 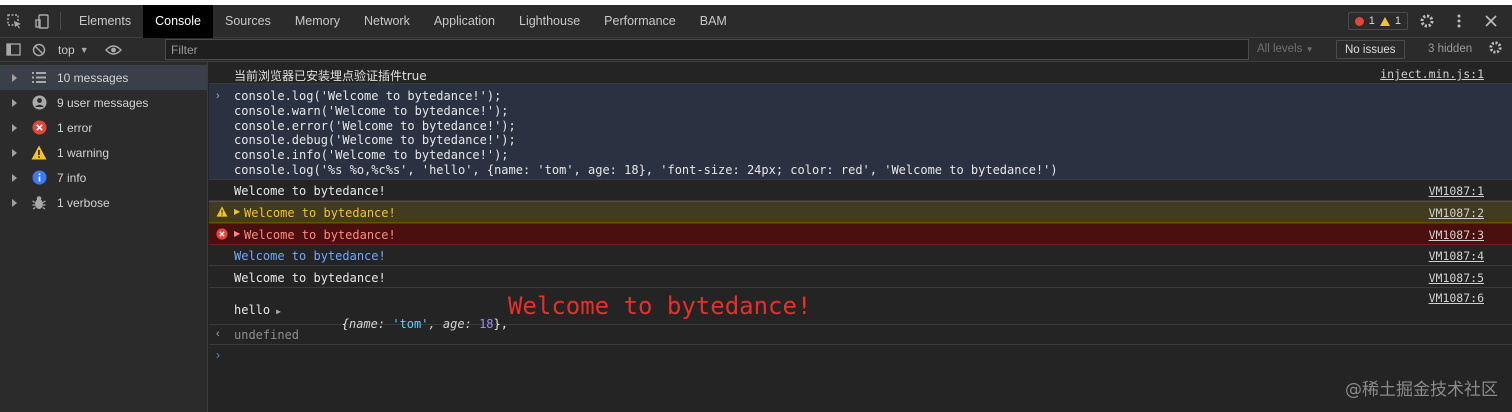 I want to click on message-source-link: VM1087:5, so click(x=1456, y=278).